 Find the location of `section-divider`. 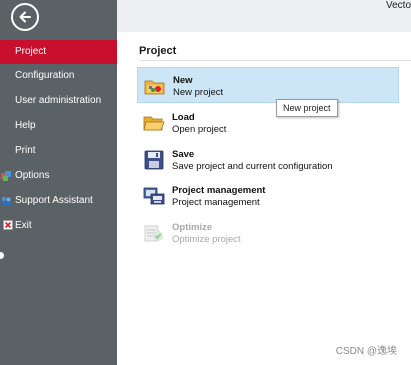

section-divider is located at coordinates (275, 60).